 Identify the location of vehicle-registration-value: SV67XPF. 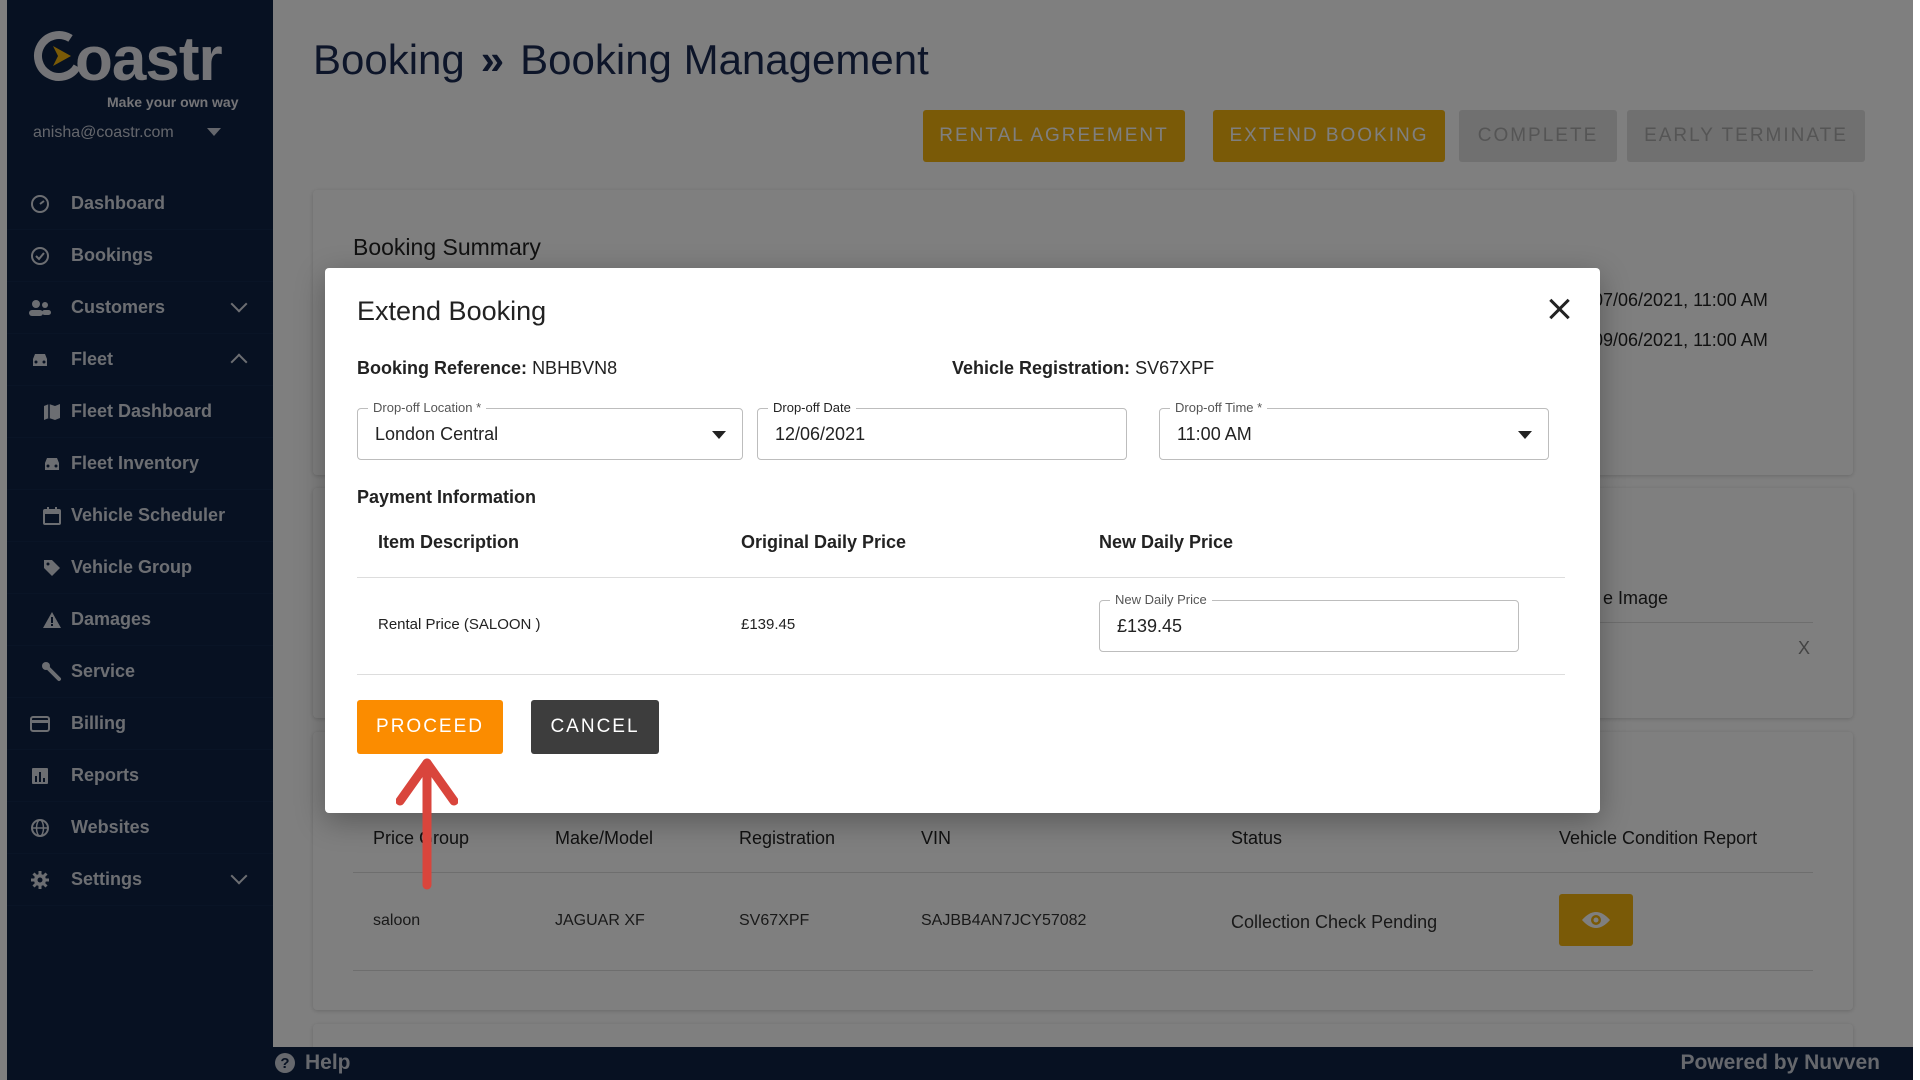
(1175, 368).